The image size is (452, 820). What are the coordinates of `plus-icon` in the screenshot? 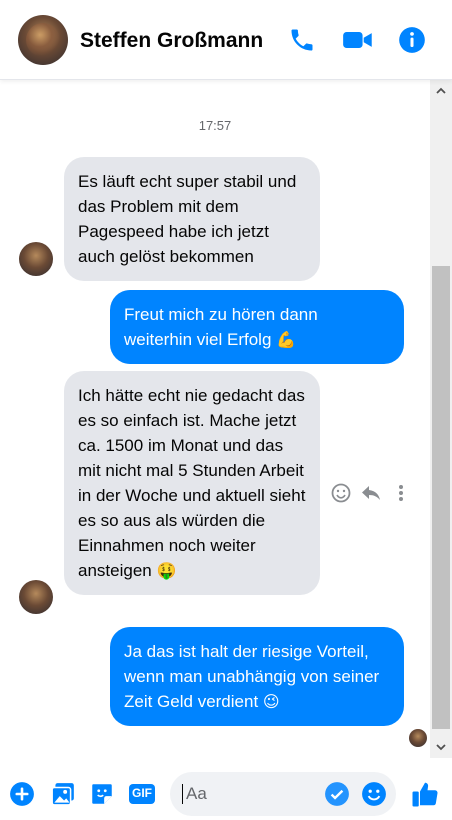 It's located at (22, 794).